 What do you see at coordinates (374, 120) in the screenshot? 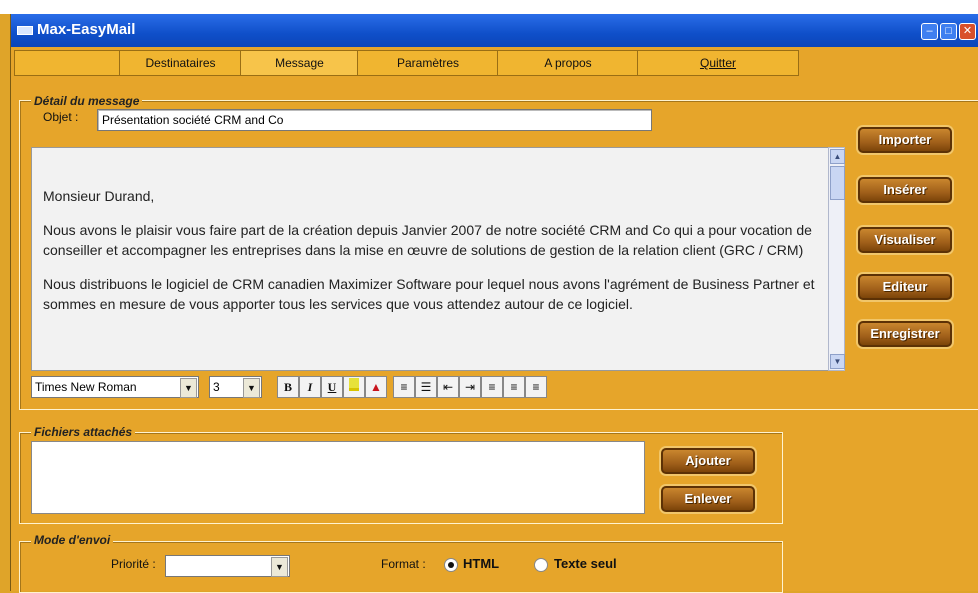
I see `subject-input: Présentation société CRM and Co` at bounding box center [374, 120].